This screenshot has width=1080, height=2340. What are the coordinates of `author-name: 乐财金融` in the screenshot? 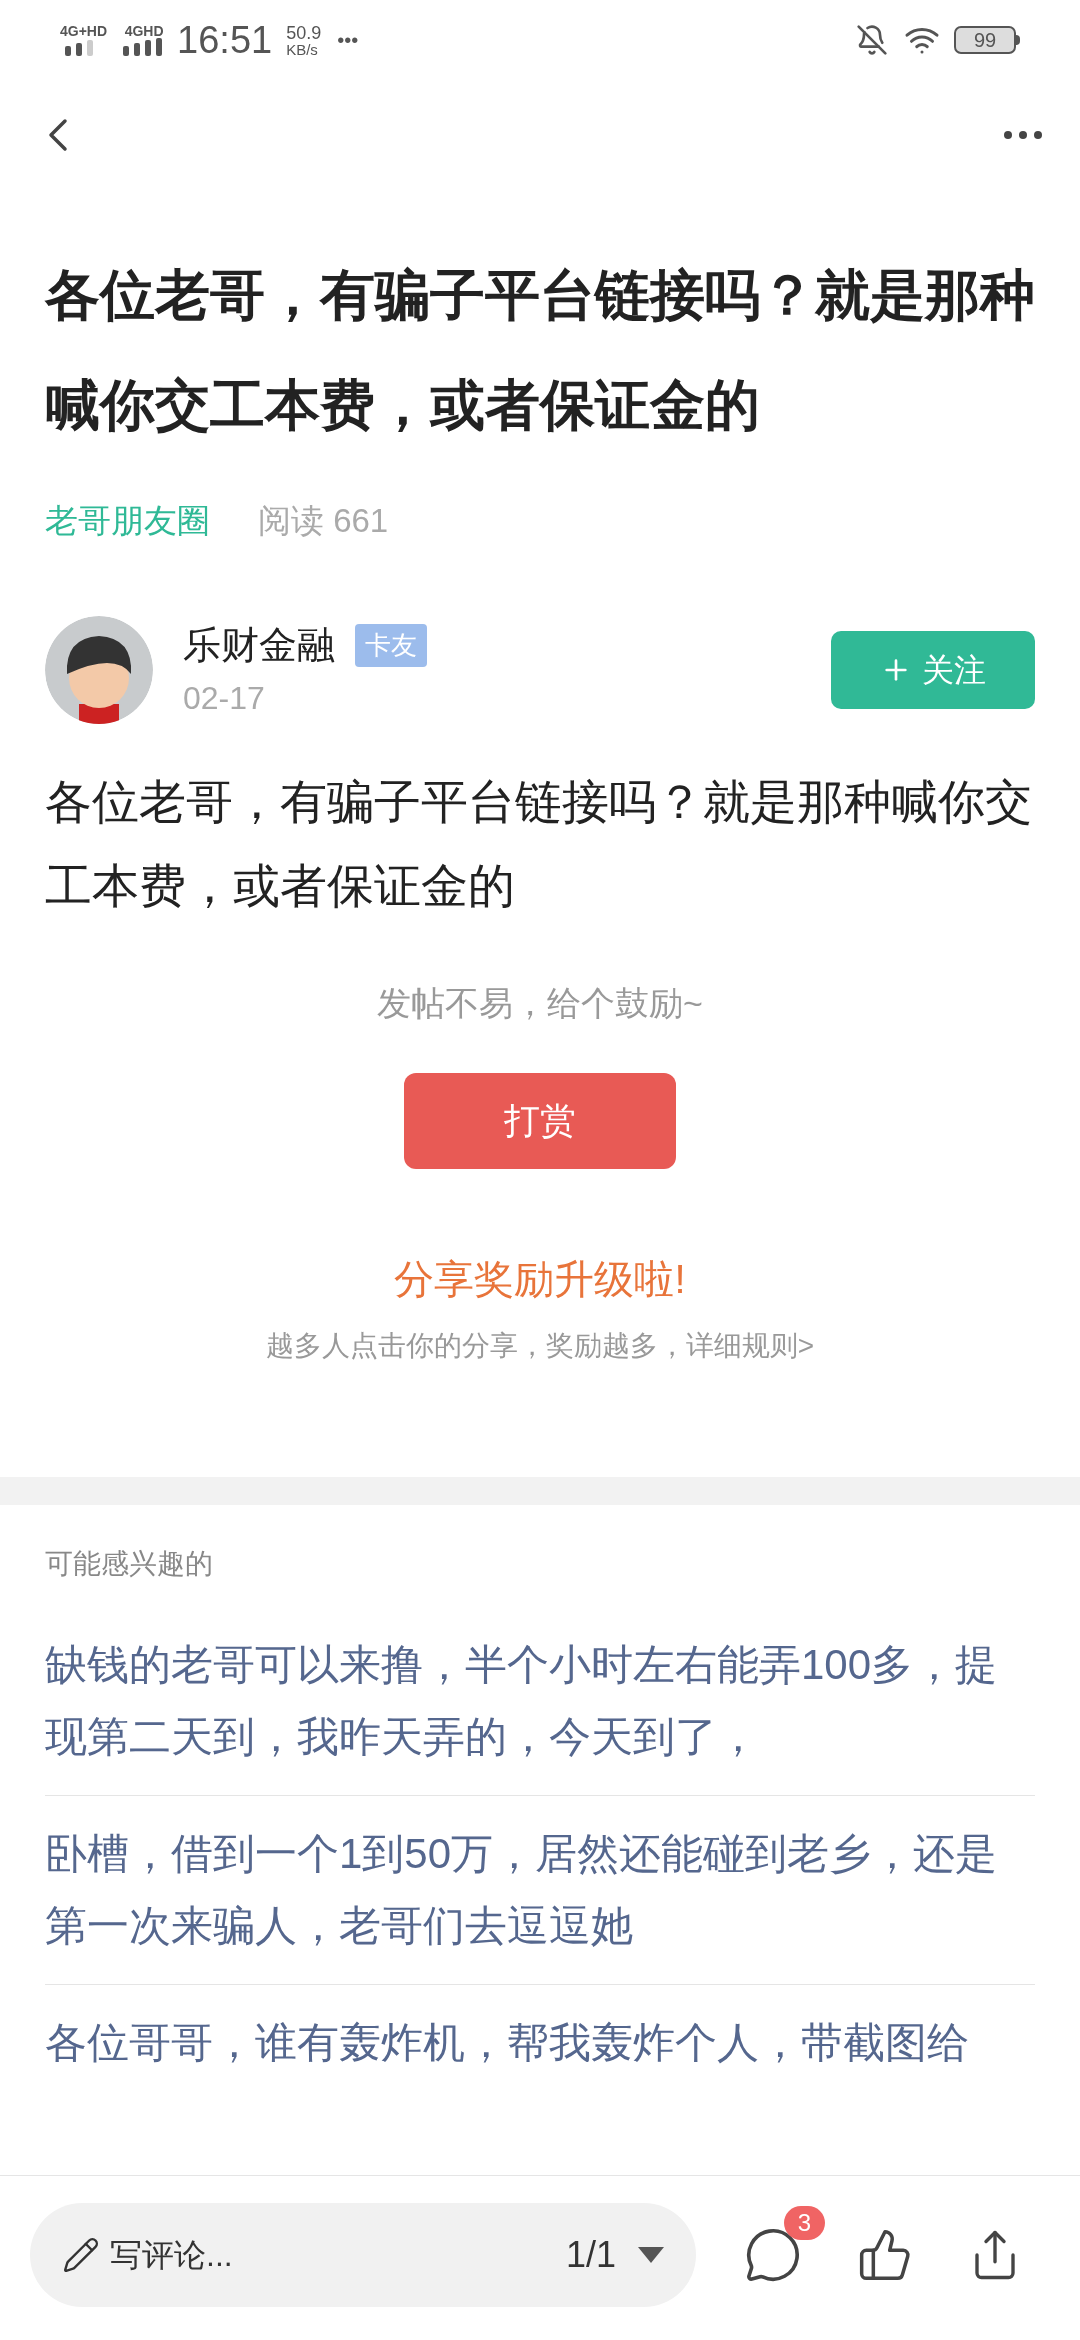 It's located at (259, 645).